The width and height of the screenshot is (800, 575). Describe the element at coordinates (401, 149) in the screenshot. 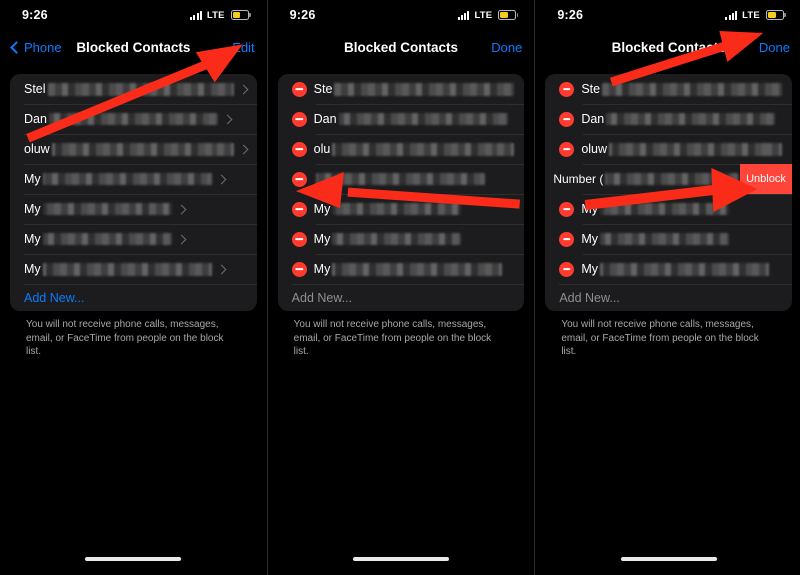

I see `table-row: olu` at that location.